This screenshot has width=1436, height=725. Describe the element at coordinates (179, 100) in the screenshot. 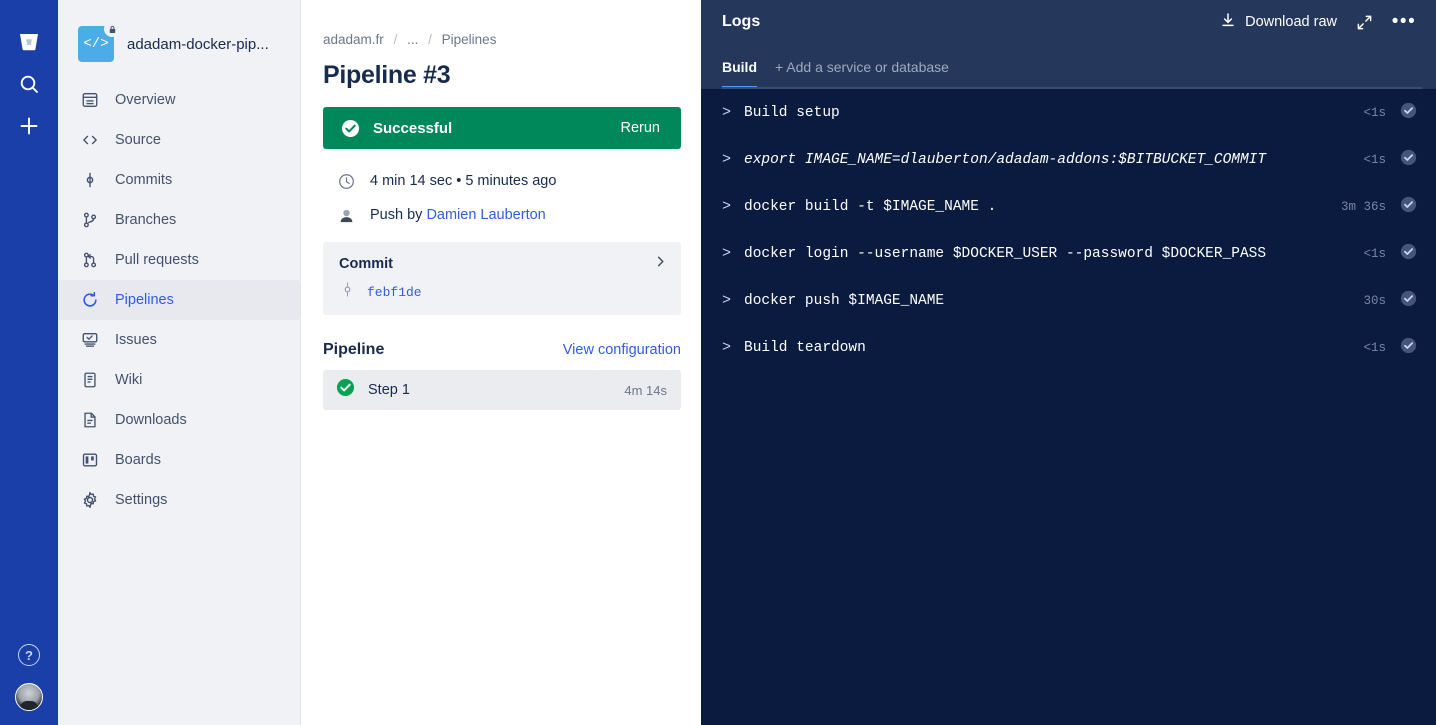

I see `sidebar-item-overview: Overview` at that location.